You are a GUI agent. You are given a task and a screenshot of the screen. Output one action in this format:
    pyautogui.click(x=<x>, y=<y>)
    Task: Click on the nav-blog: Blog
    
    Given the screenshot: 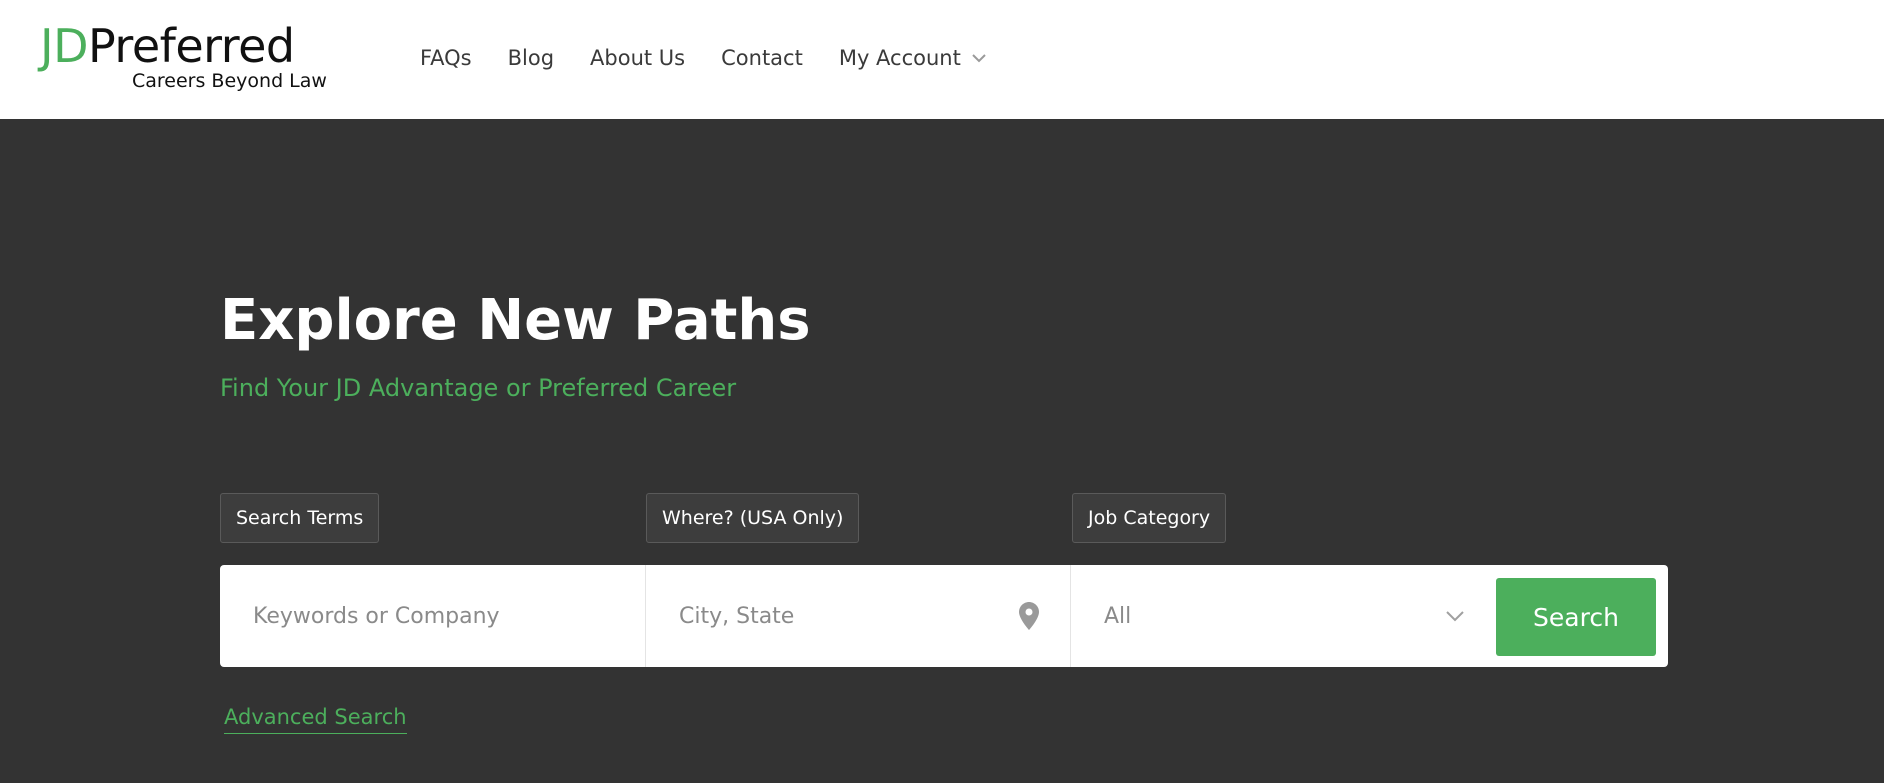 What is the action you would take?
    pyautogui.click(x=531, y=58)
    